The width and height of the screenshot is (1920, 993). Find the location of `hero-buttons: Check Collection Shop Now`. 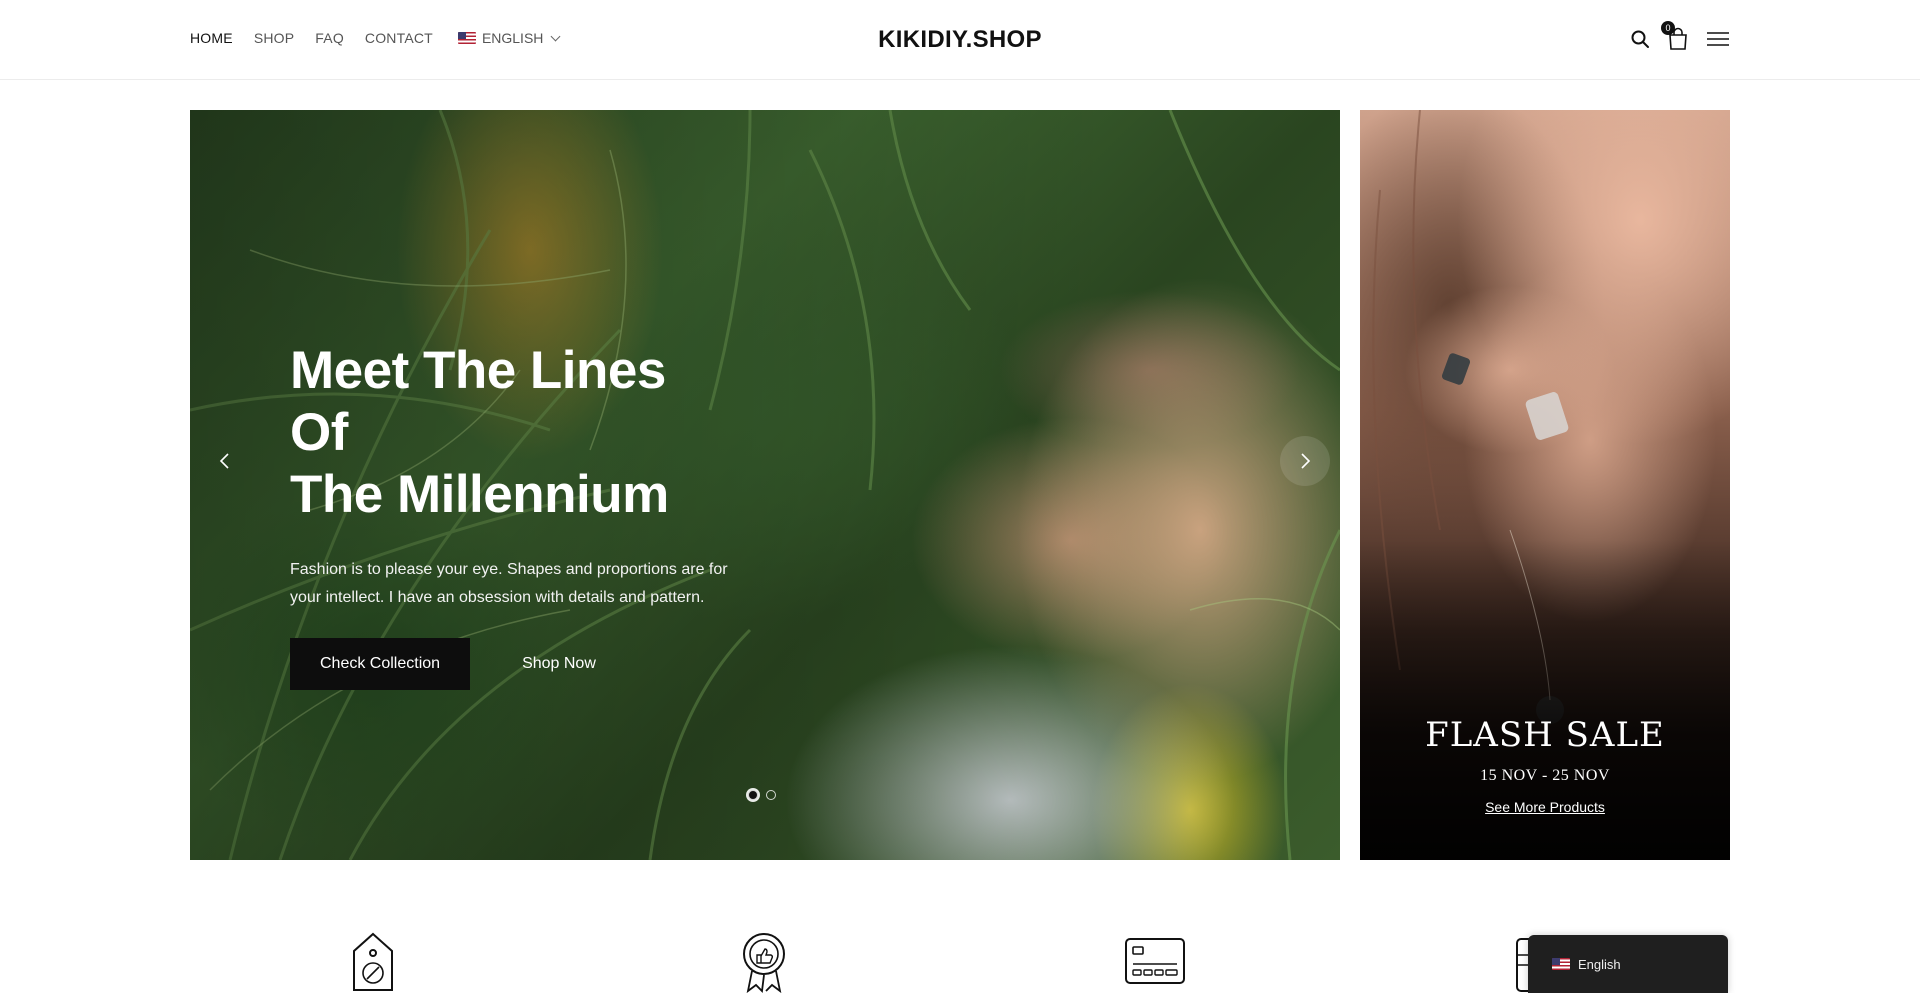

hero-buttons: Check Collection Shop Now is located at coordinates (510, 664).